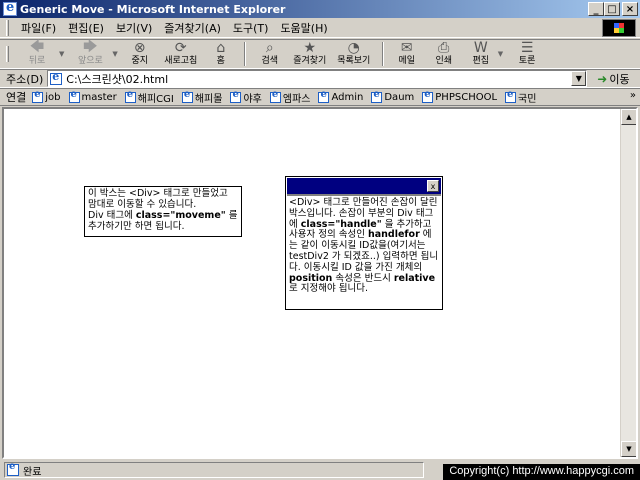  What do you see at coordinates (633, 95) in the screenshot?
I see `links-more-icon: »` at bounding box center [633, 95].